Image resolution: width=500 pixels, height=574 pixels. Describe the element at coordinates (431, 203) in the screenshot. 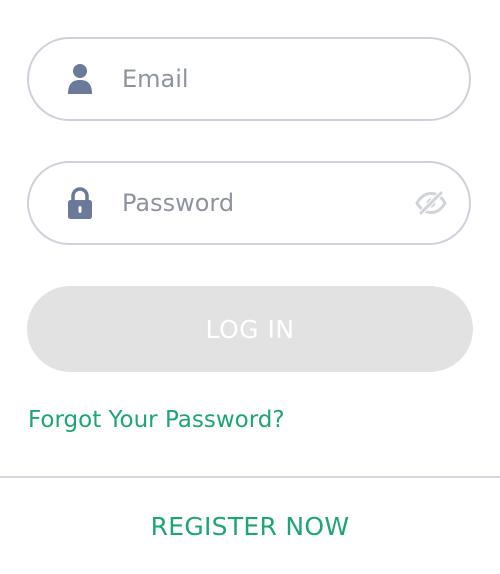

I see `eye-off-icon` at that location.